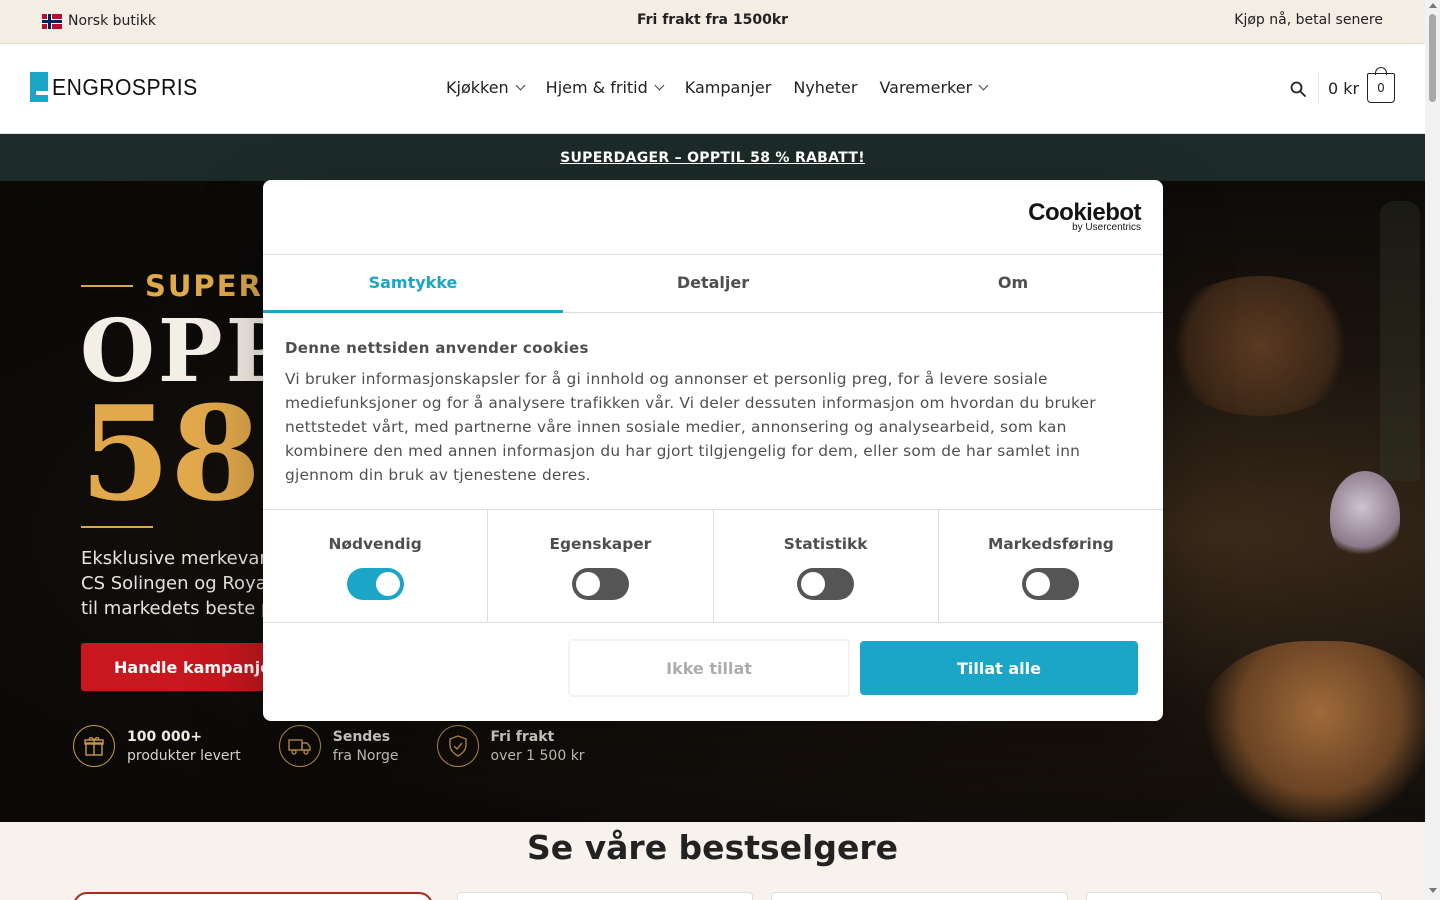 Image resolution: width=1440 pixels, height=900 pixels. I want to click on dialog-footer: Ikke tillat Tillat alle, so click(713, 671).